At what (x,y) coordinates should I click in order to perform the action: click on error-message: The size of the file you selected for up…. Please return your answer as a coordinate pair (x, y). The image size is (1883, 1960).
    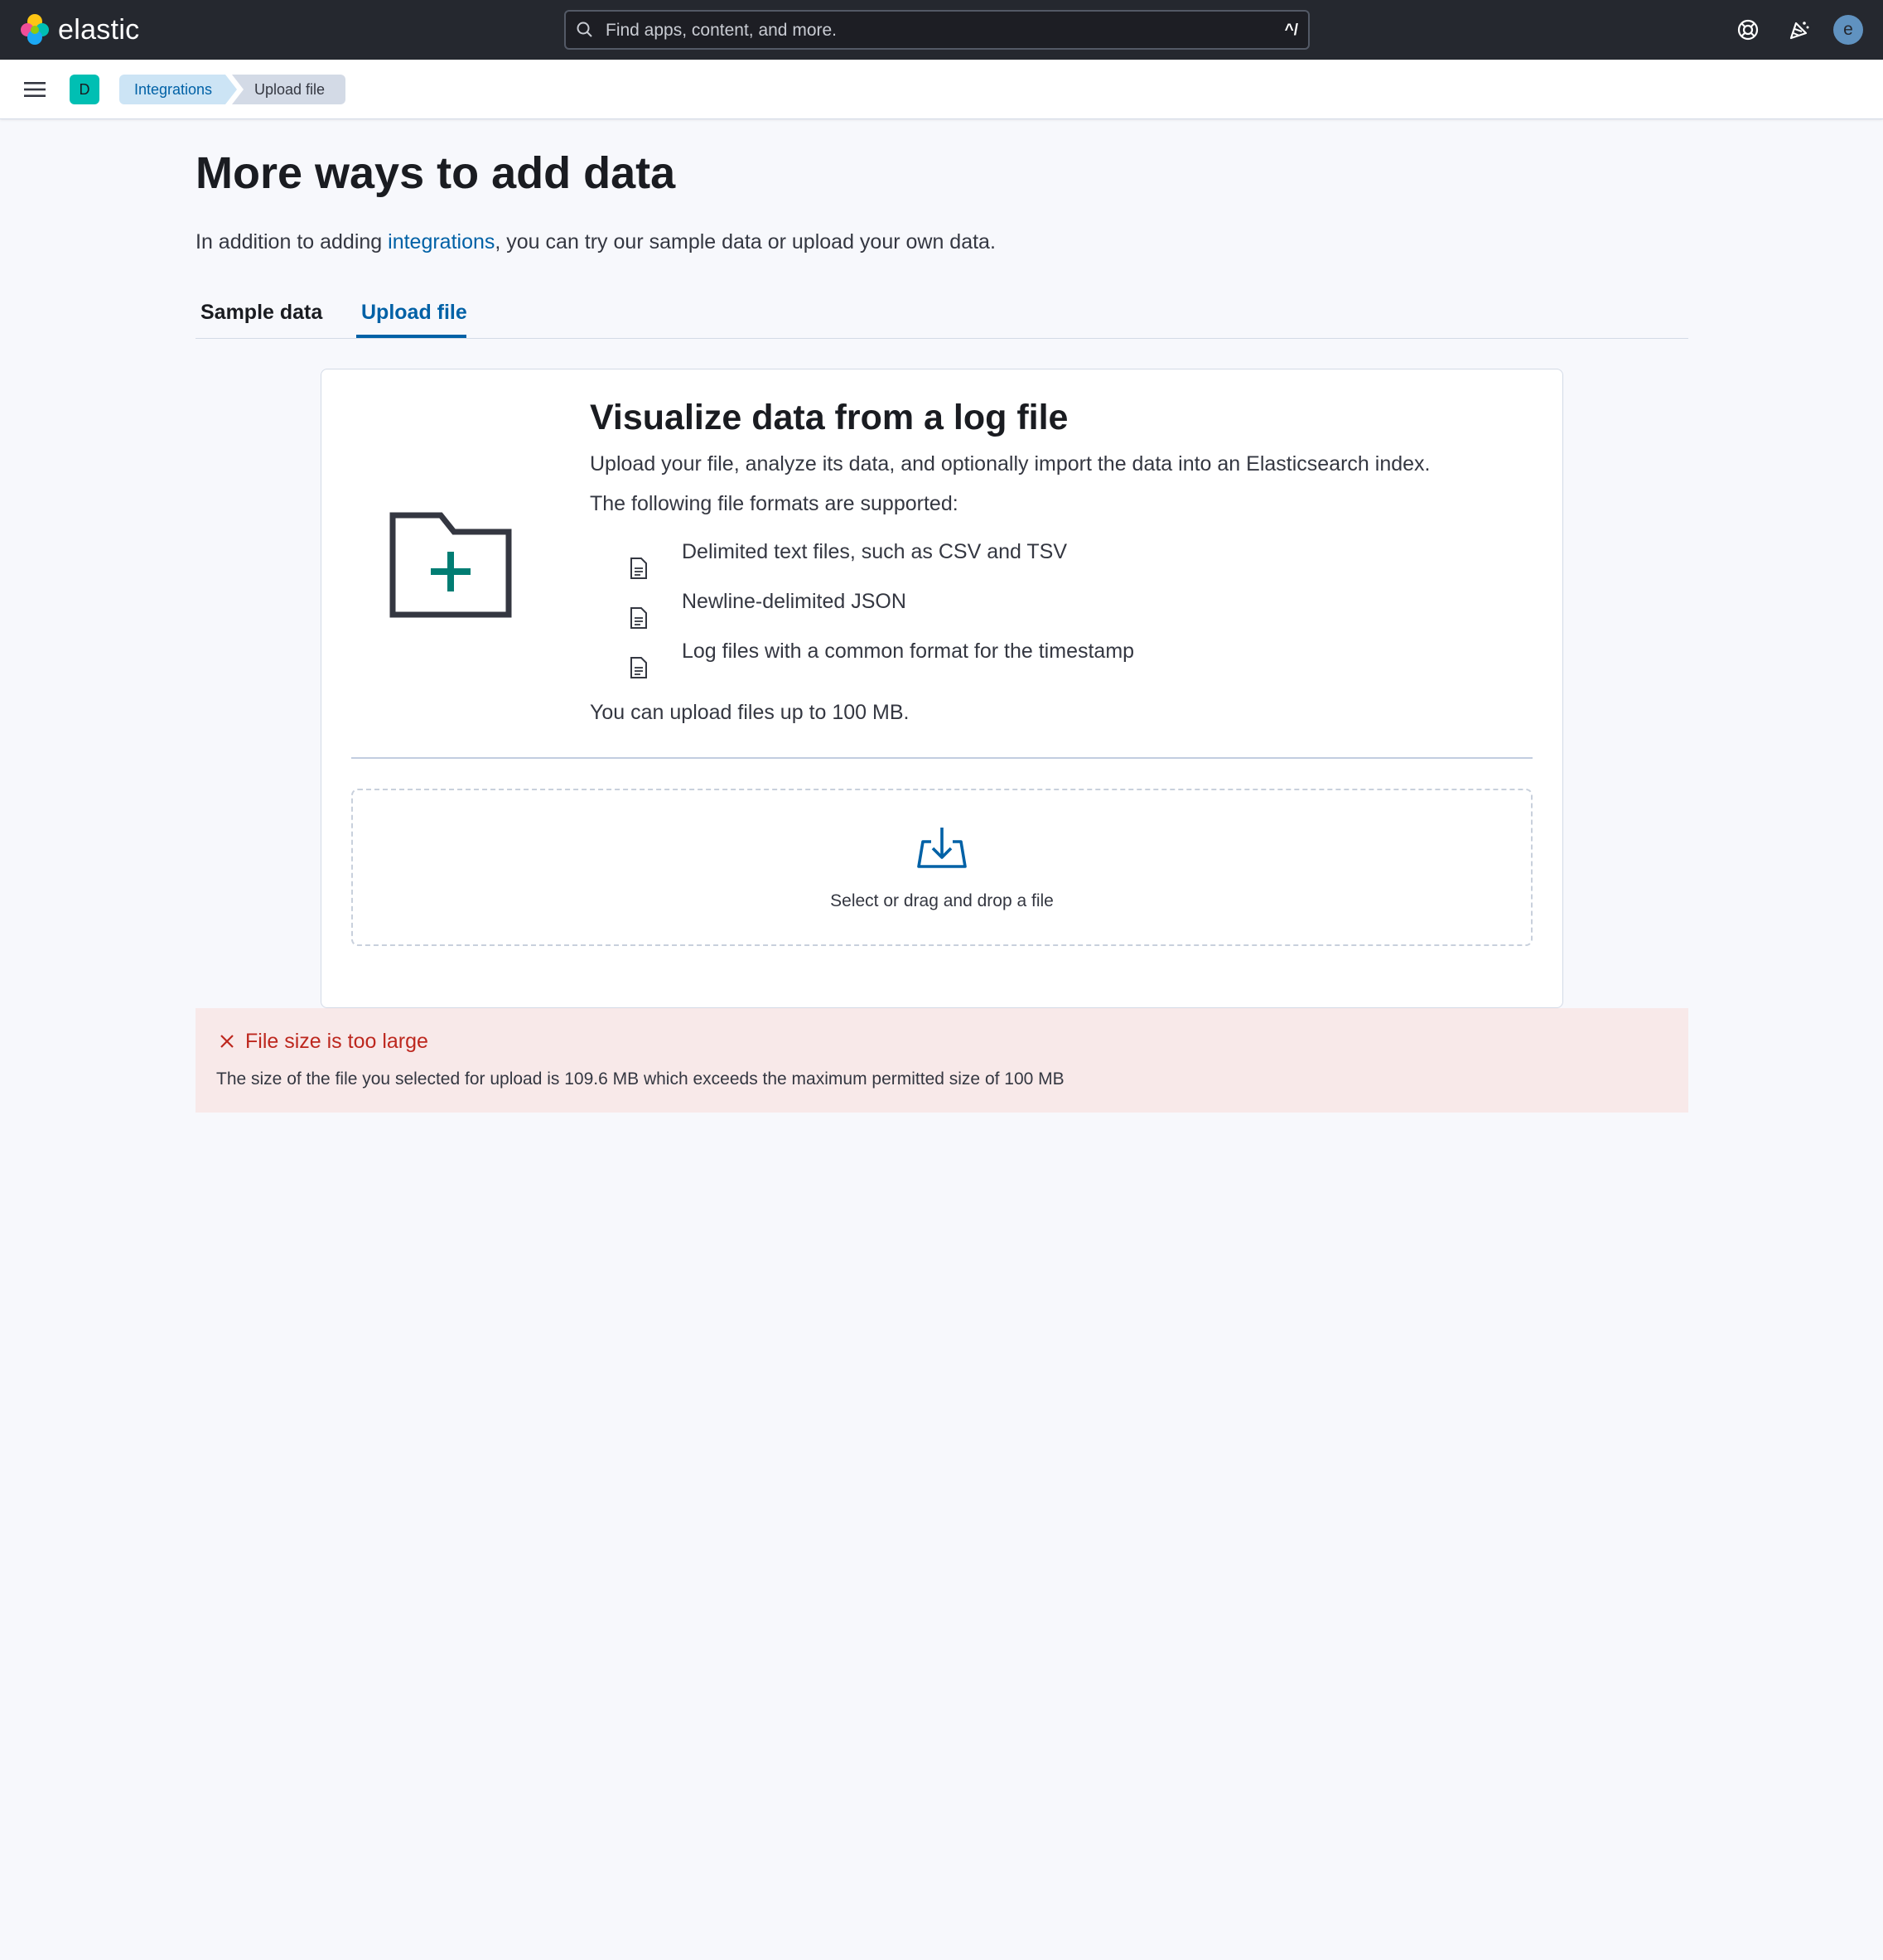
    Looking at the image, I should click on (640, 1079).